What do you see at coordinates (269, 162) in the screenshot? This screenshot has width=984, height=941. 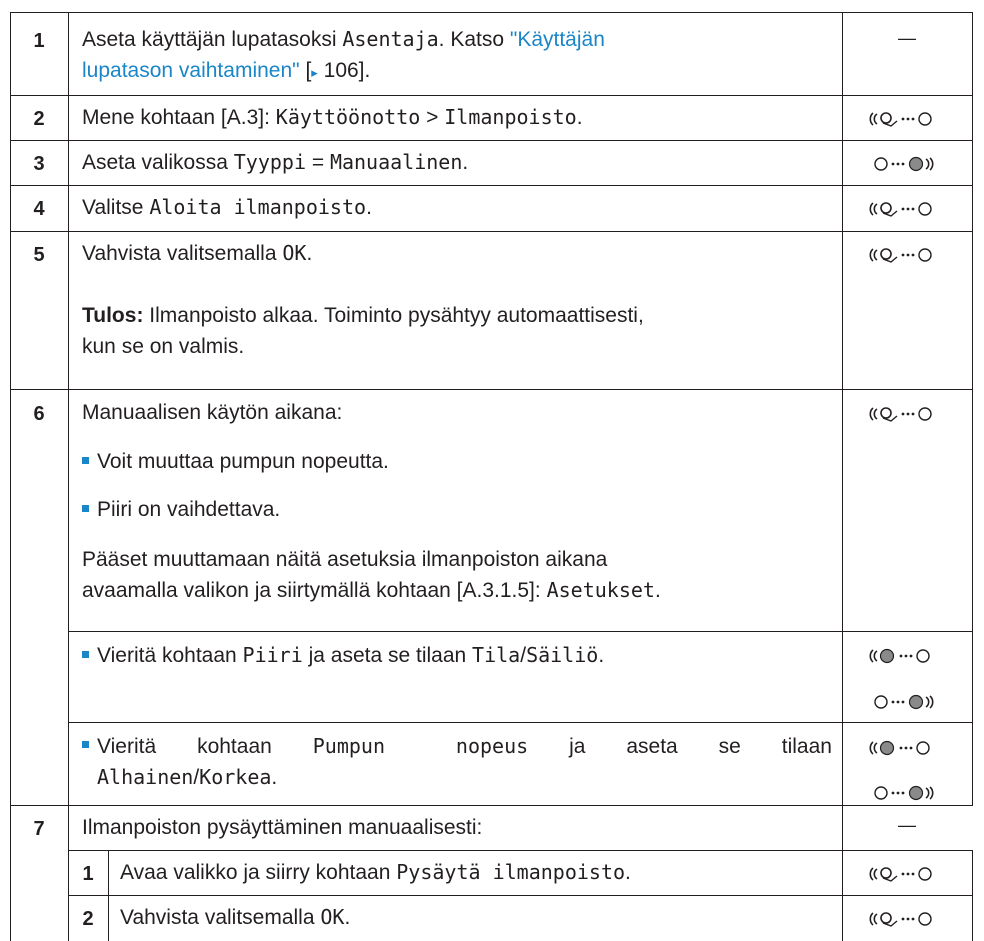 I see `code-term: Tyyppi` at bounding box center [269, 162].